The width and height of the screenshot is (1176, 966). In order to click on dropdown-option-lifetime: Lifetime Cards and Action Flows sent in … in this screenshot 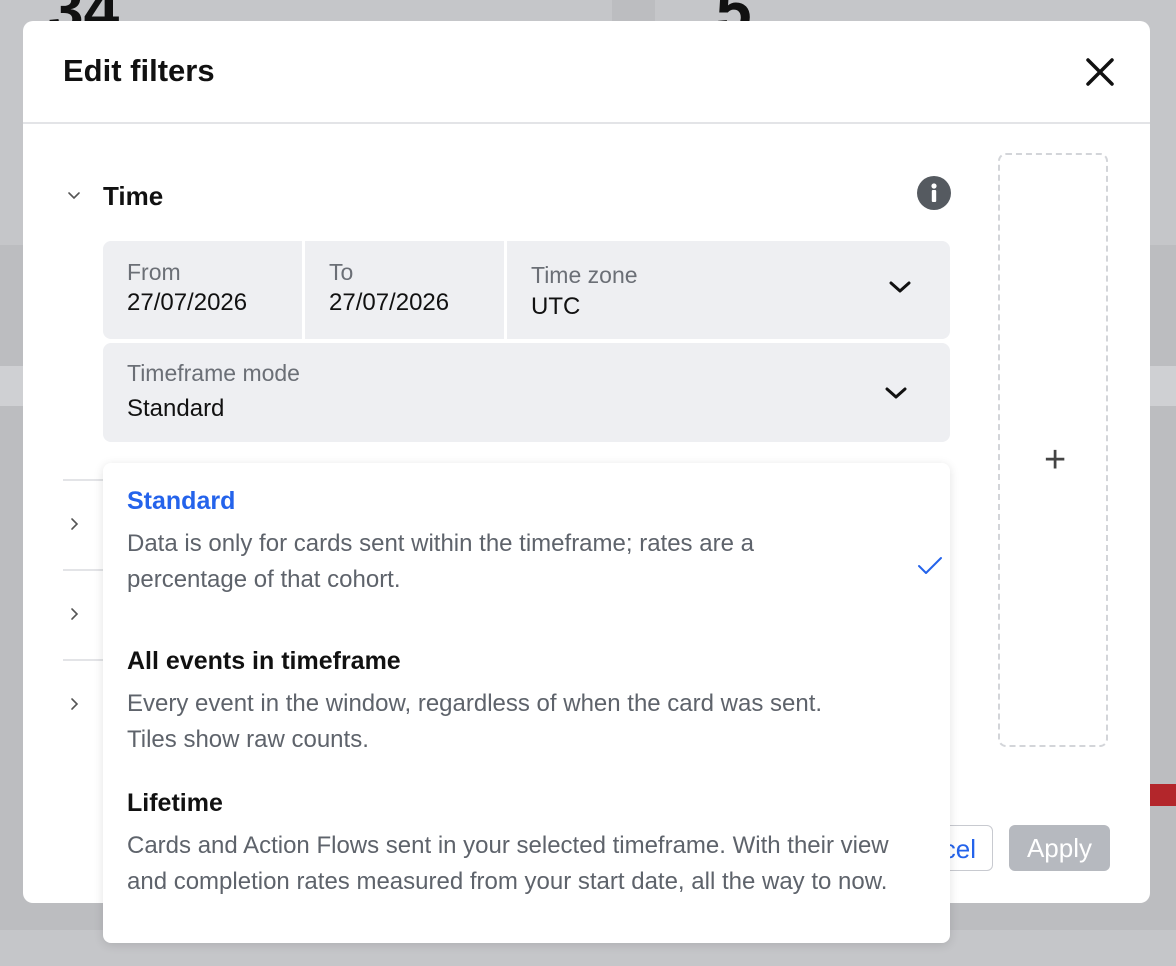, I will do `click(517, 844)`.